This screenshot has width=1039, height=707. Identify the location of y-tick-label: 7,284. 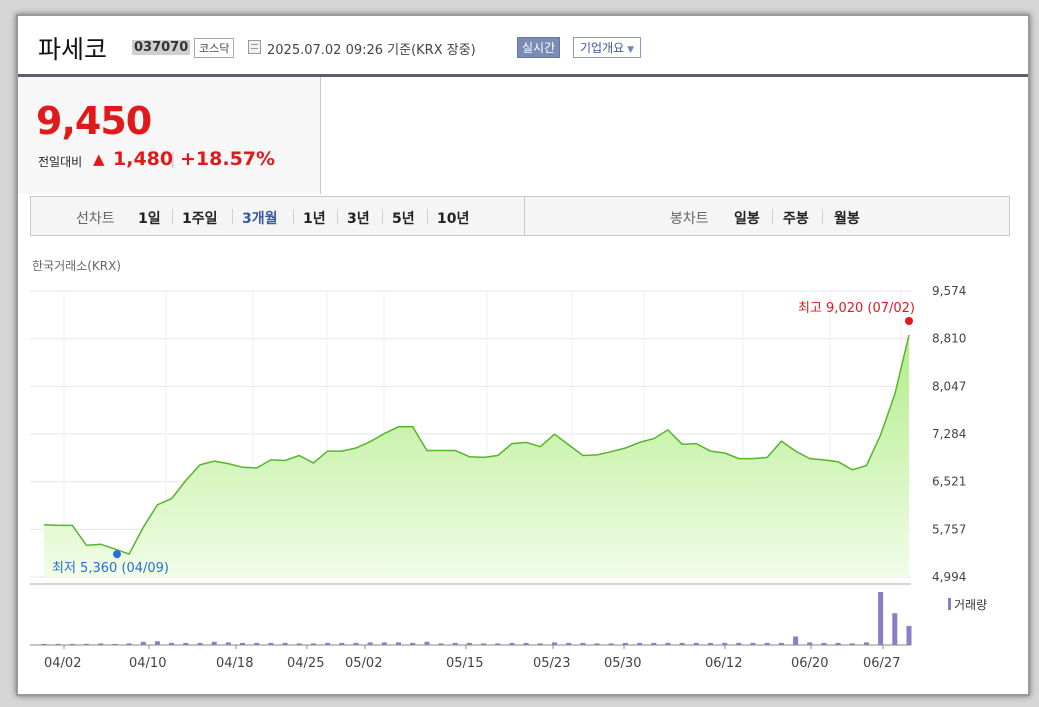
(949, 434).